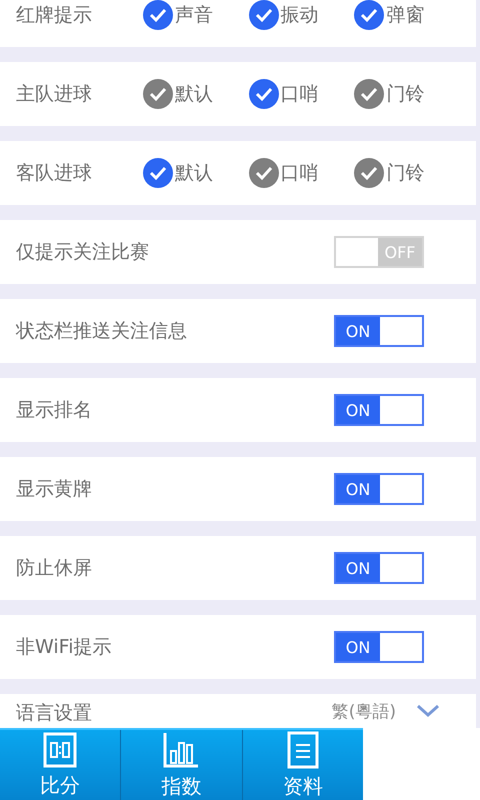  What do you see at coordinates (54, 410) in the screenshot?
I see `setting-label: 显示排名` at bounding box center [54, 410].